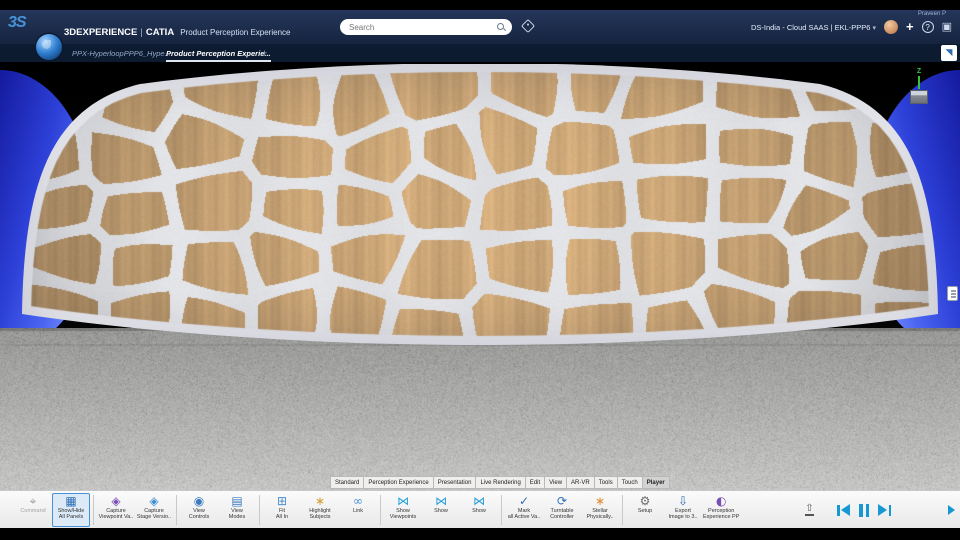  I want to click on ribbon-tab-view: View, so click(555, 482).